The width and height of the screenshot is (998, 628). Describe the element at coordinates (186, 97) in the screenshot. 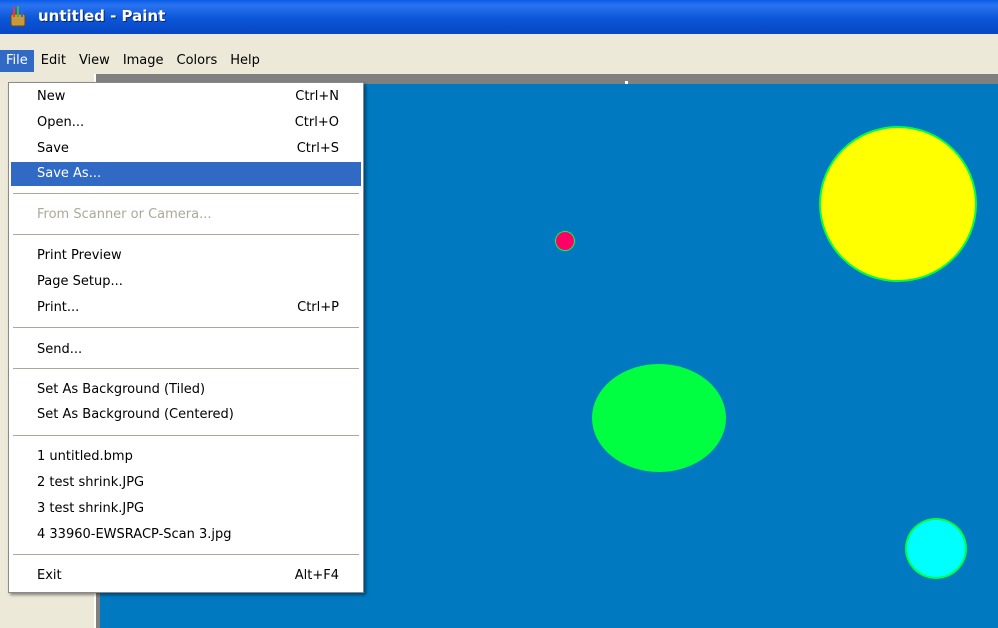

I see `menu-new: New Ctrl+N` at that location.